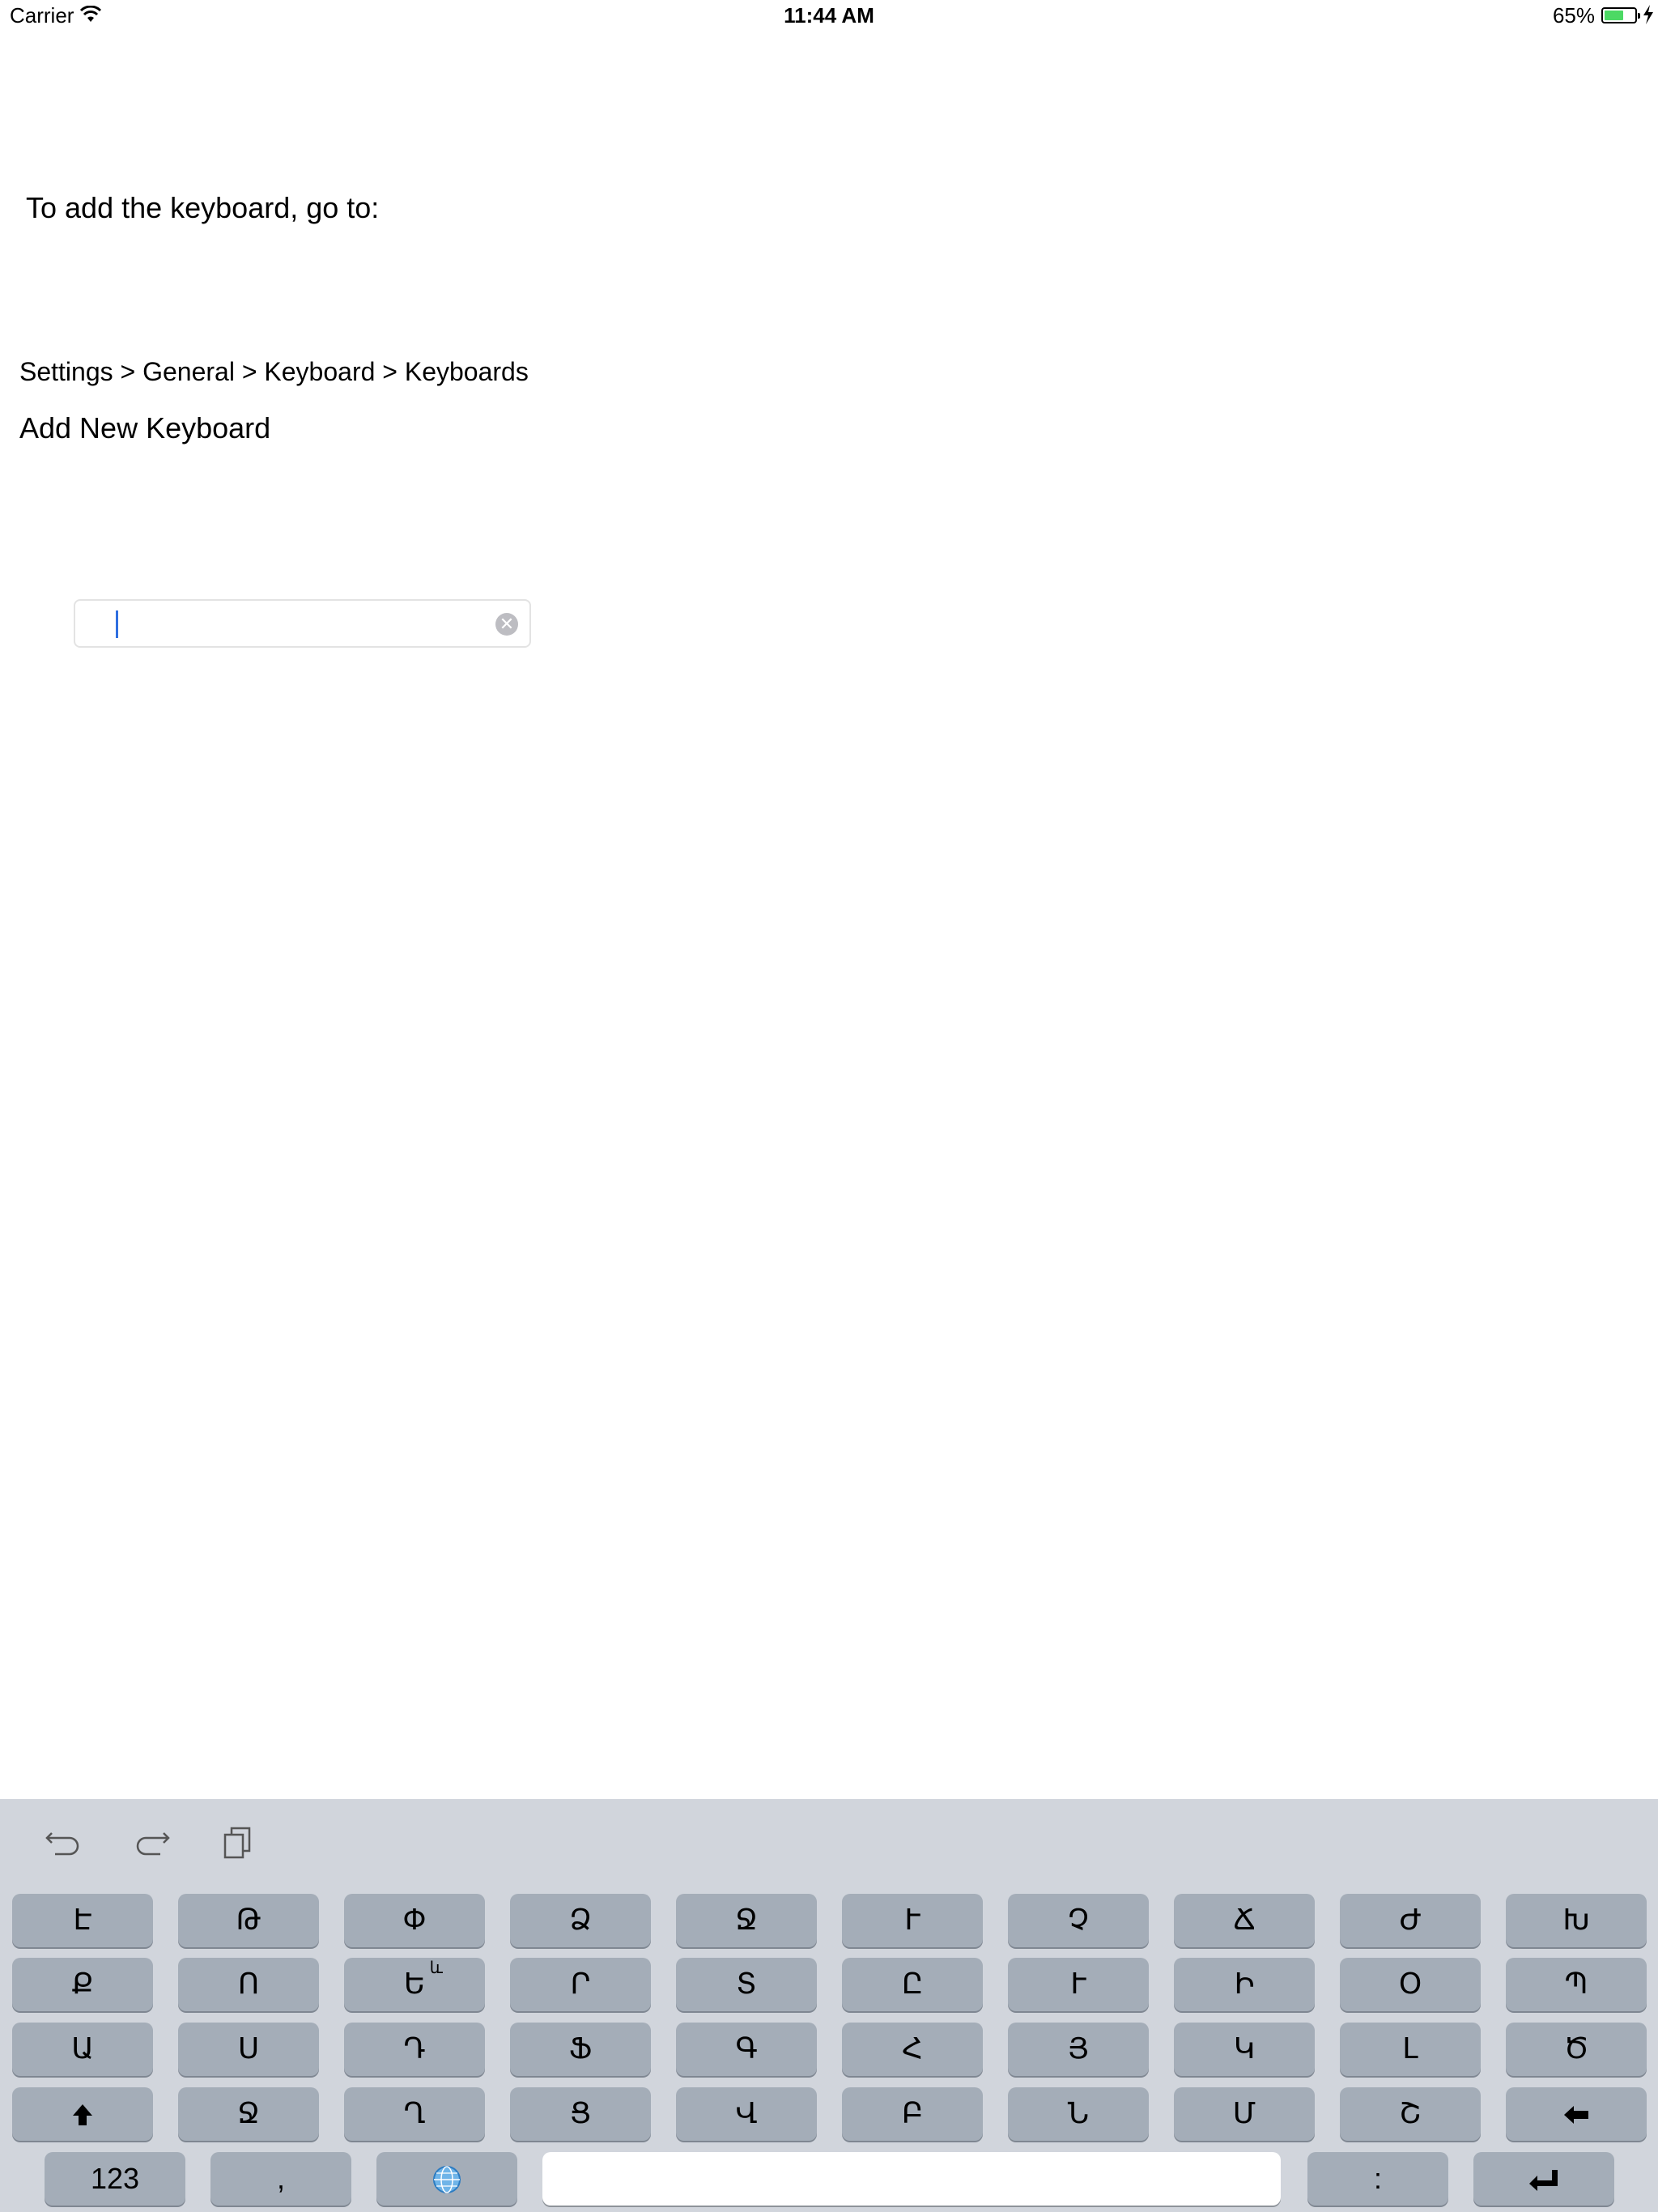  Describe the element at coordinates (746, 2049) in the screenshot. I see `key: Գ` at that location.